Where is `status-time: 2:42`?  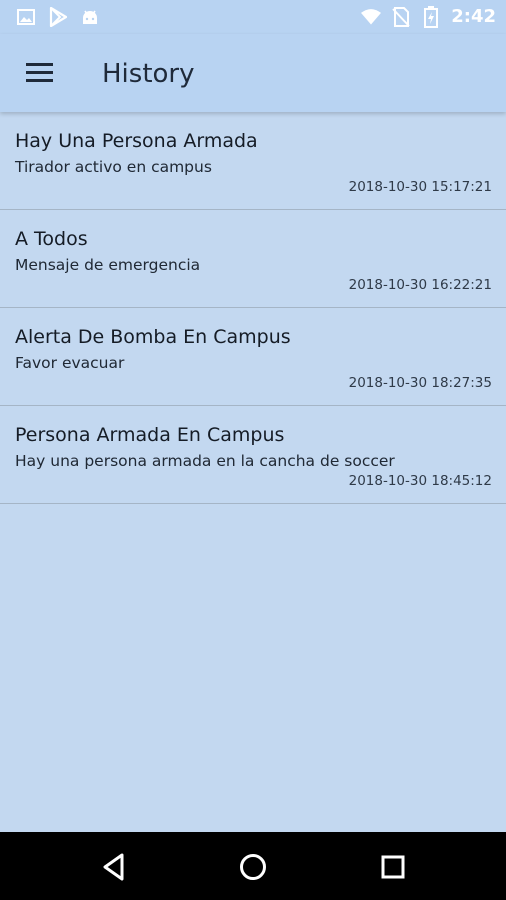 status-time: 2:42 is located at coordinates (473, 16).